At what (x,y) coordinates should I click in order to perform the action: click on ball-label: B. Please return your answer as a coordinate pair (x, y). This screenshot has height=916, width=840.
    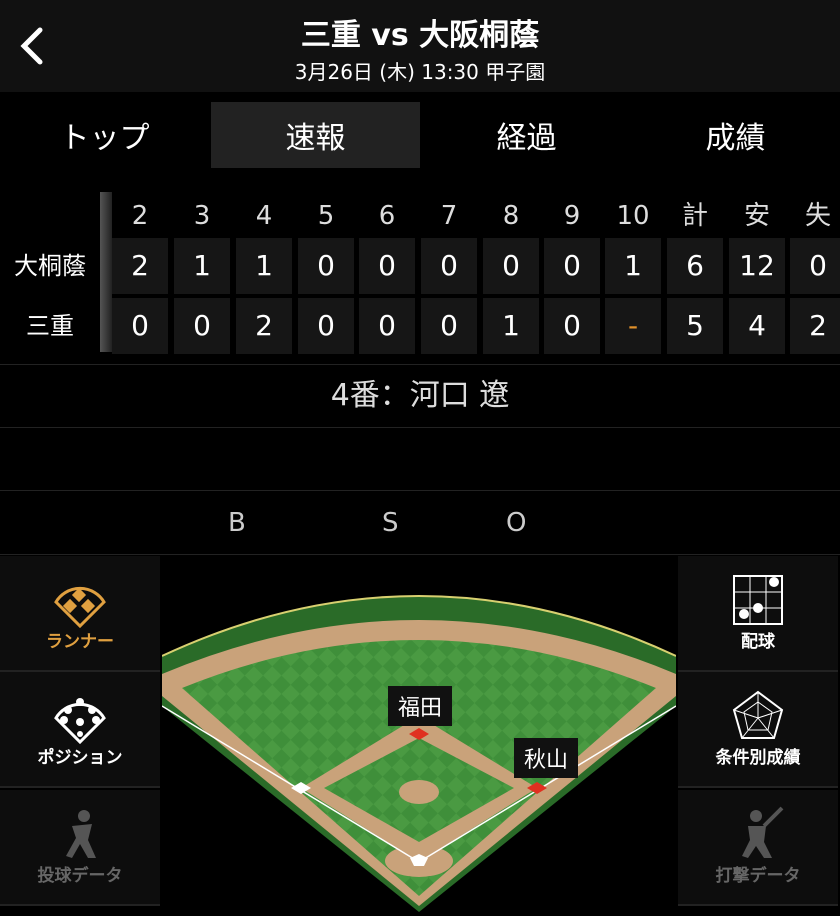
    Looking at the image, I should click on (237, 523).